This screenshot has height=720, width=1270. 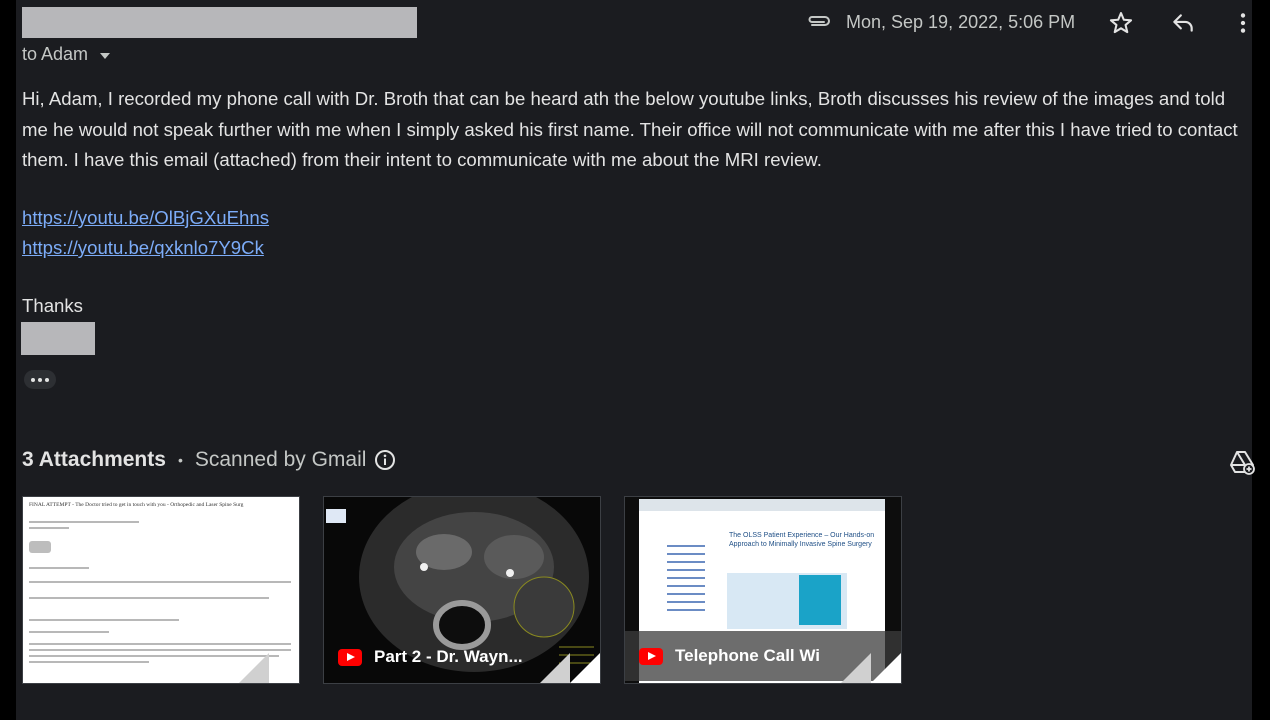 What do you see at coordinates (280, 459) in the screenshot?
I see `scan-status: Scanned by Gmail` at bounding box center [280, 459].